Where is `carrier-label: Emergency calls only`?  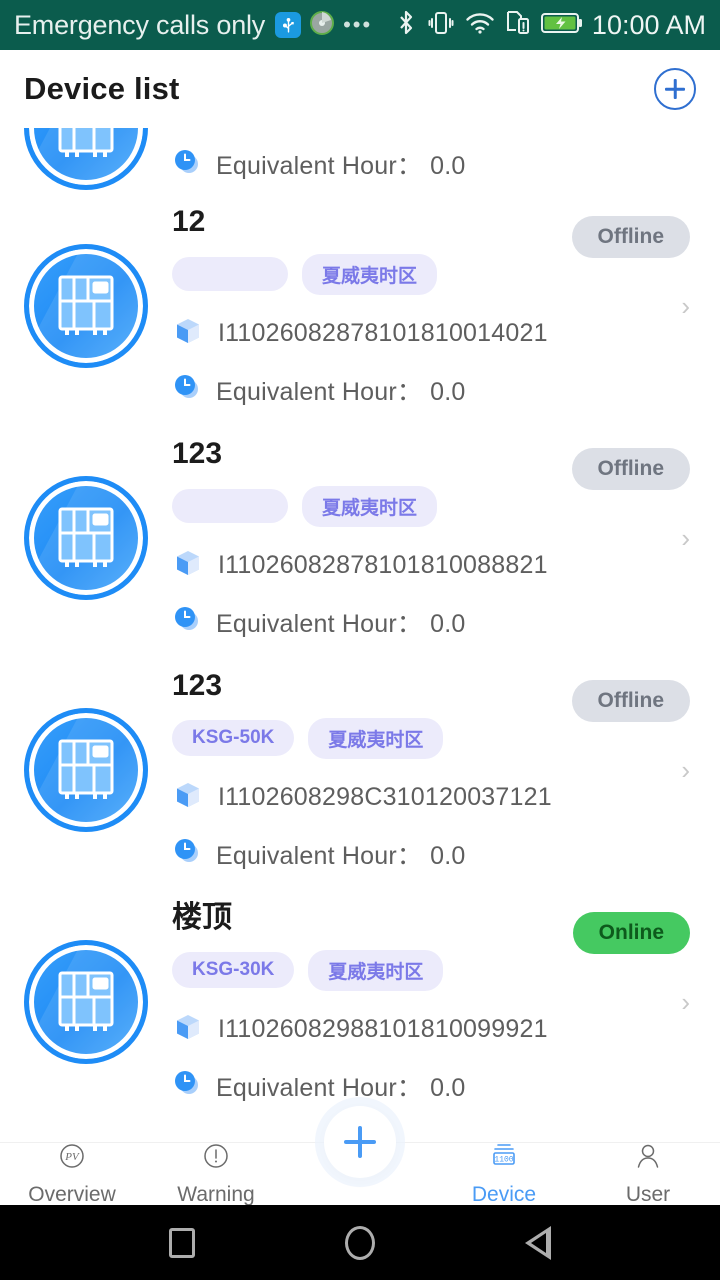 carrier-label: Emergency calls only is located at coordinates (140, 24).